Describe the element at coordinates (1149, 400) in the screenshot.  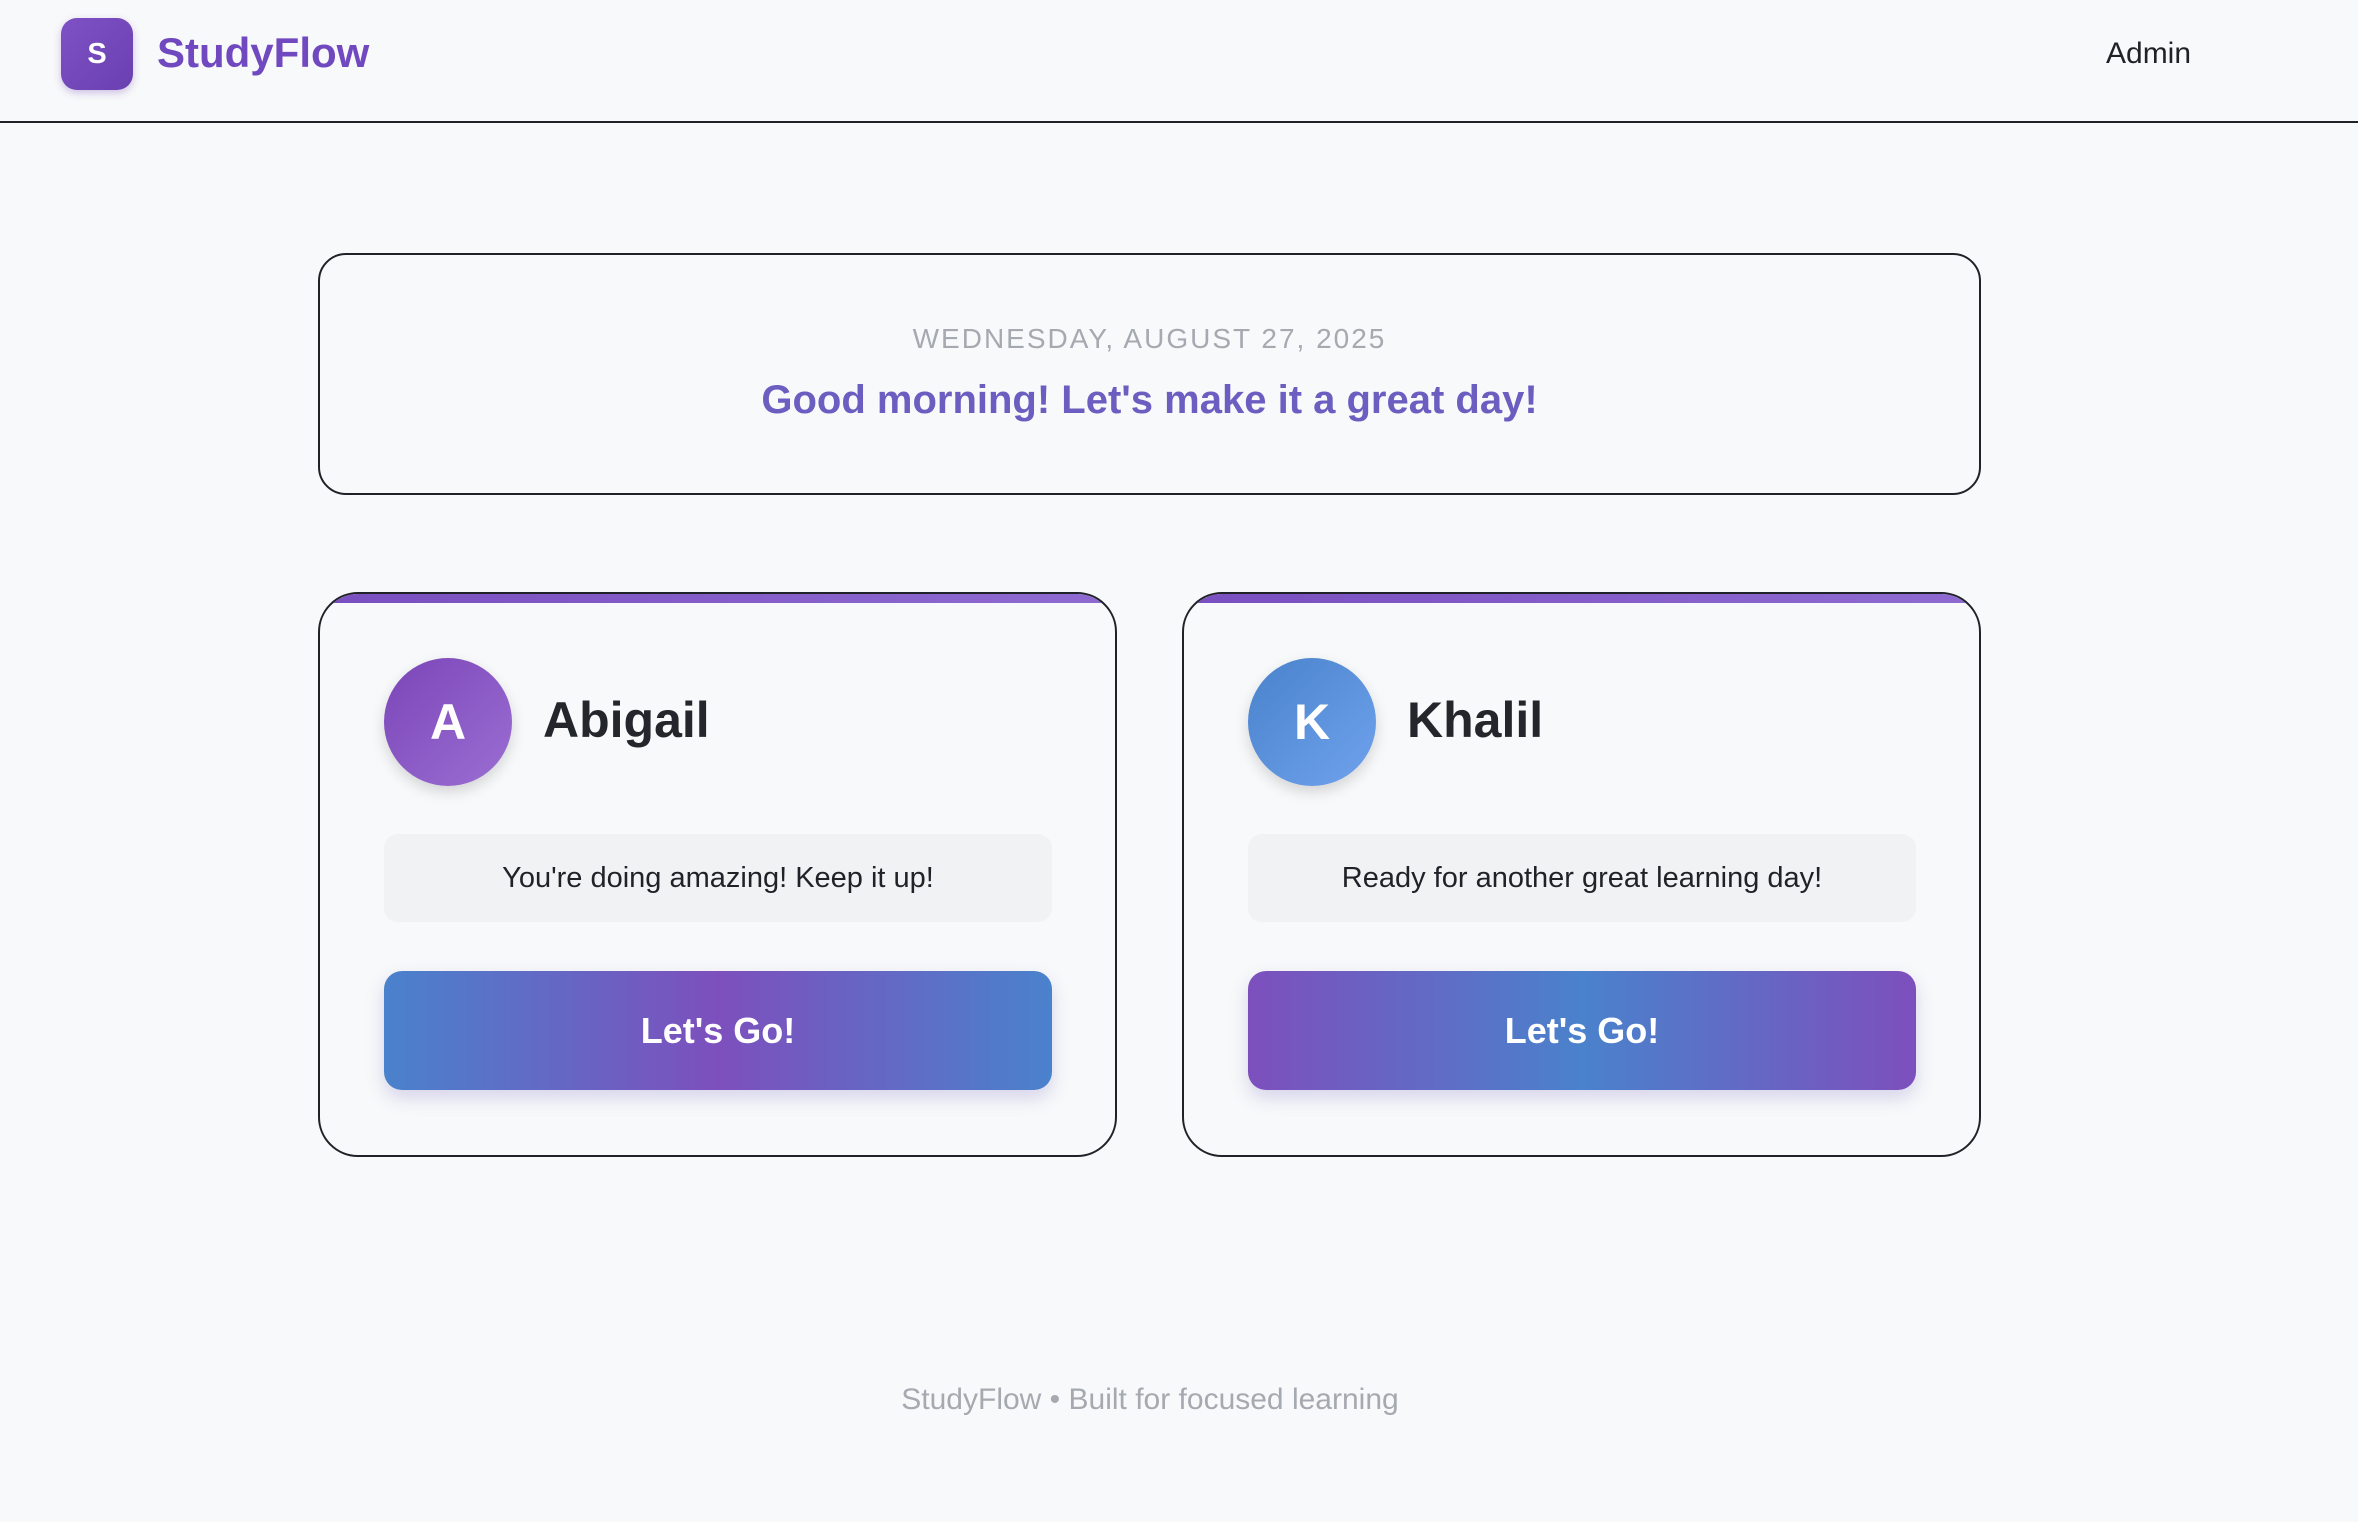
I see `greeting-message: Good morning! Let's make it a great day!` at that location.